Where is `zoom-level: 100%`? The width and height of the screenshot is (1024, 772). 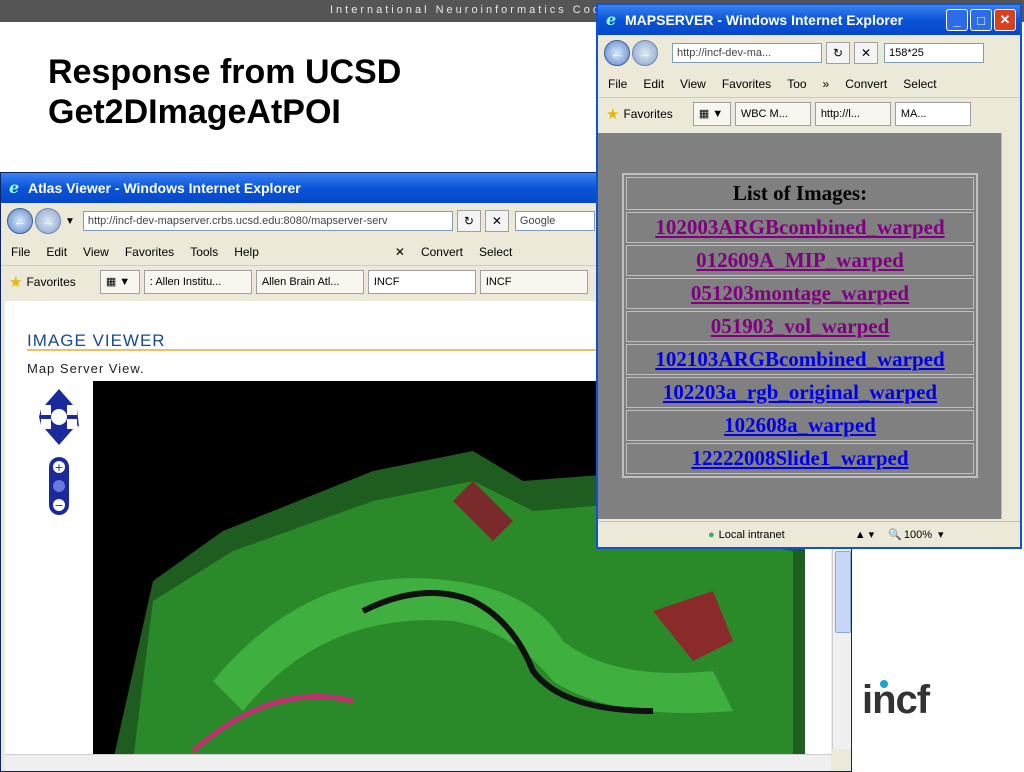
zoom-level: 100% is located at coordinates (918, 535).